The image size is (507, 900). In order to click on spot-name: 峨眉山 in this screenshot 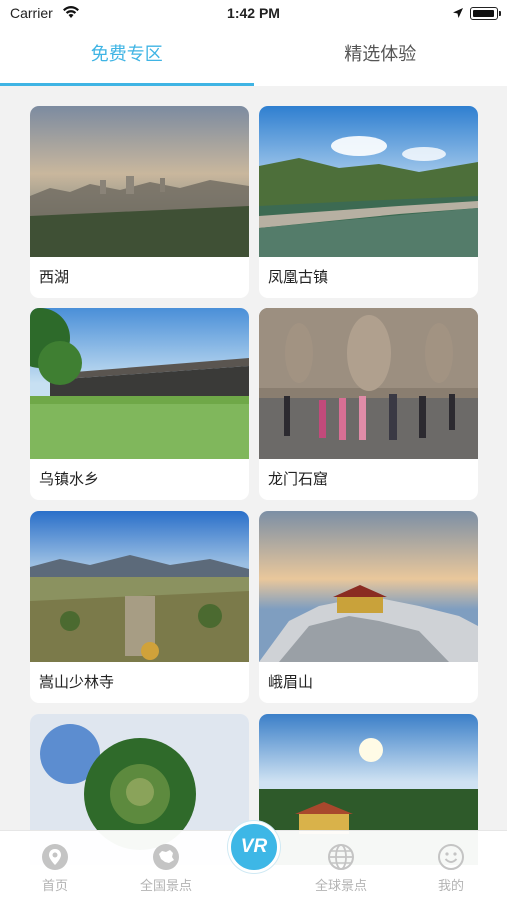, I will do `click(291, 682)`.